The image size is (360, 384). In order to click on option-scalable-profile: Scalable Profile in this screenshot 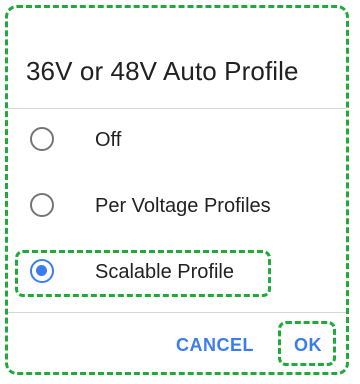, I will do `click(177, 273)`.